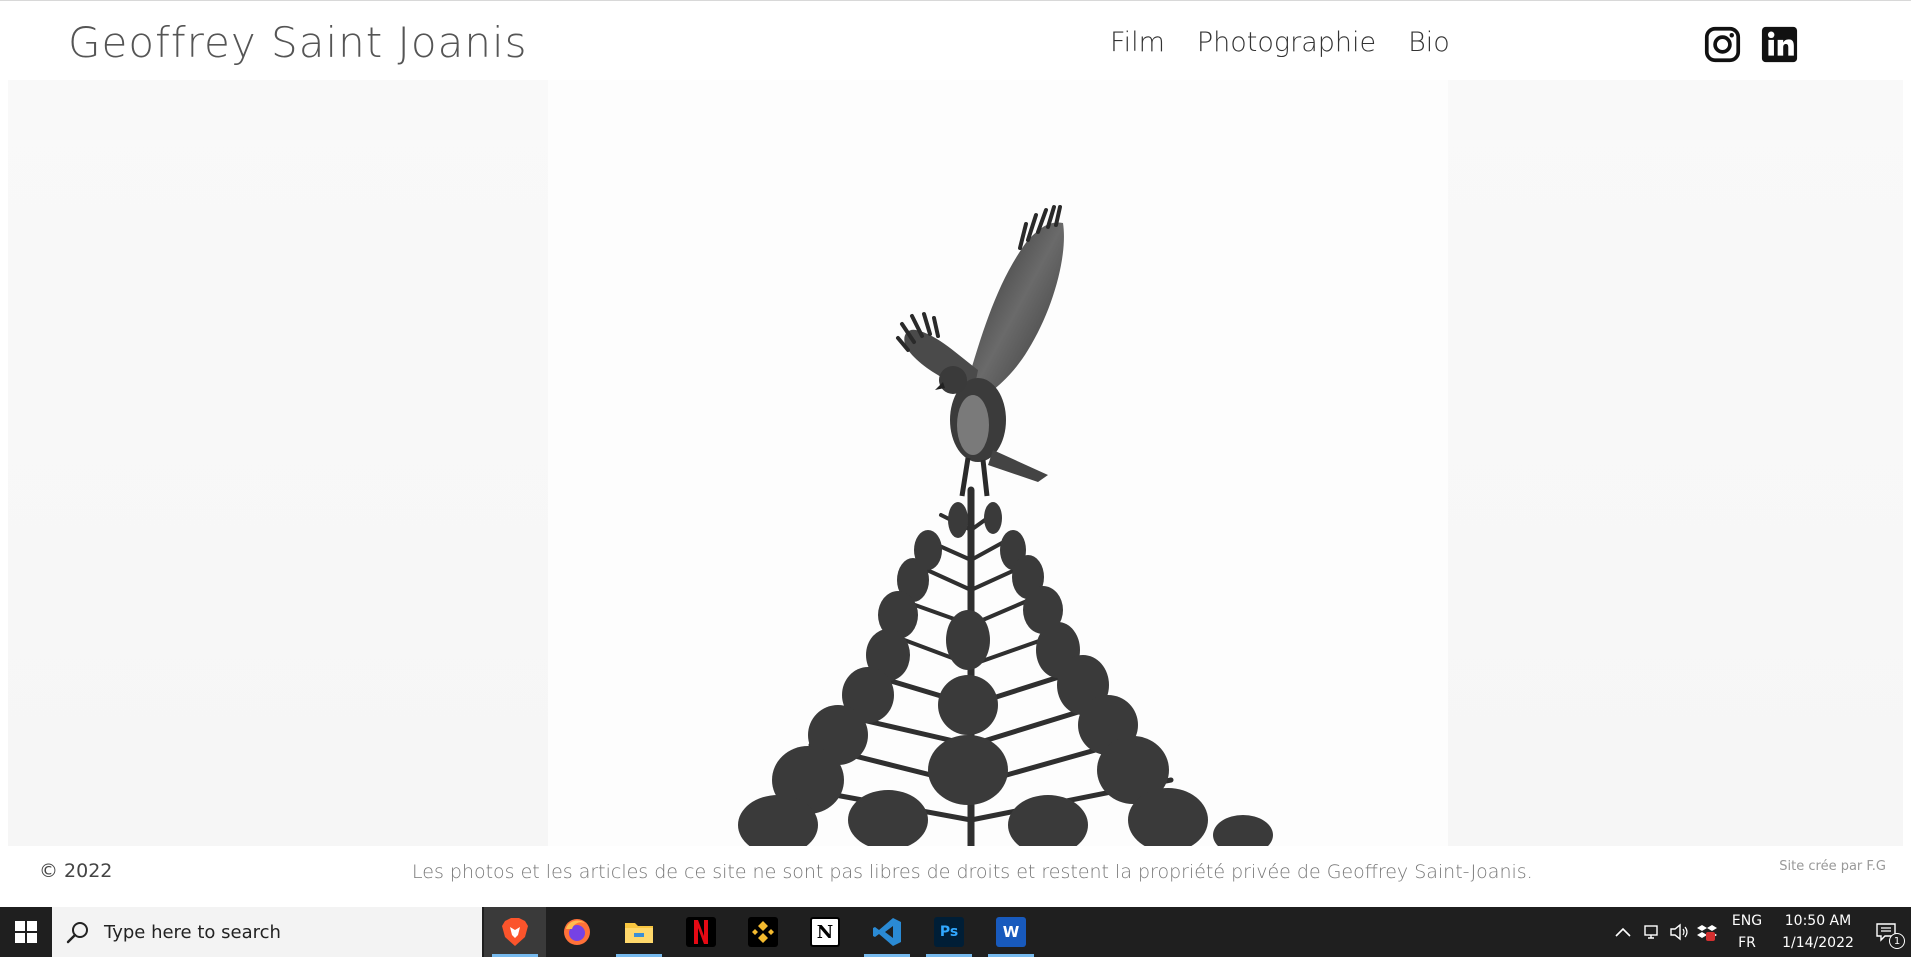  What do you see at coordinates (1818, 932) in the screenshot?
I see `taskbar-clock: 10:50 AM 1/14/2022` at bounding box center [1818, 932].